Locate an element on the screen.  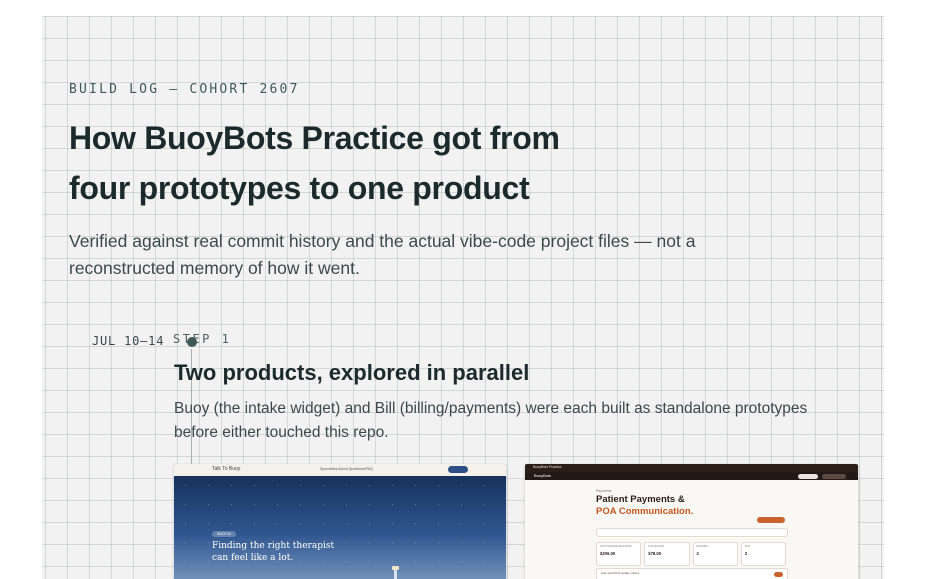
bill-stat-label: COLLECTED is located at coordinates (656, 546).